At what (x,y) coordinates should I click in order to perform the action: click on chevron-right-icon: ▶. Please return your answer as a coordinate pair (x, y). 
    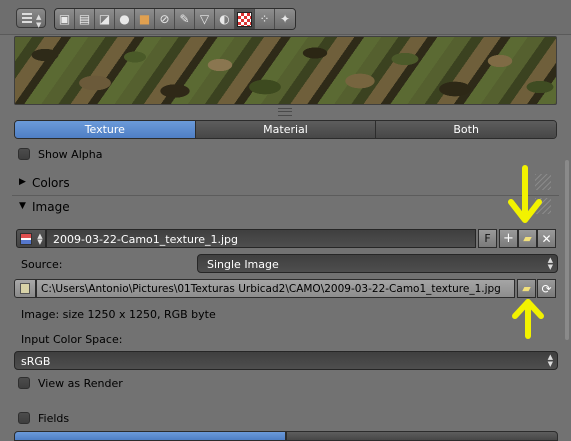
    Looking at the image, I should click on (22, 182).